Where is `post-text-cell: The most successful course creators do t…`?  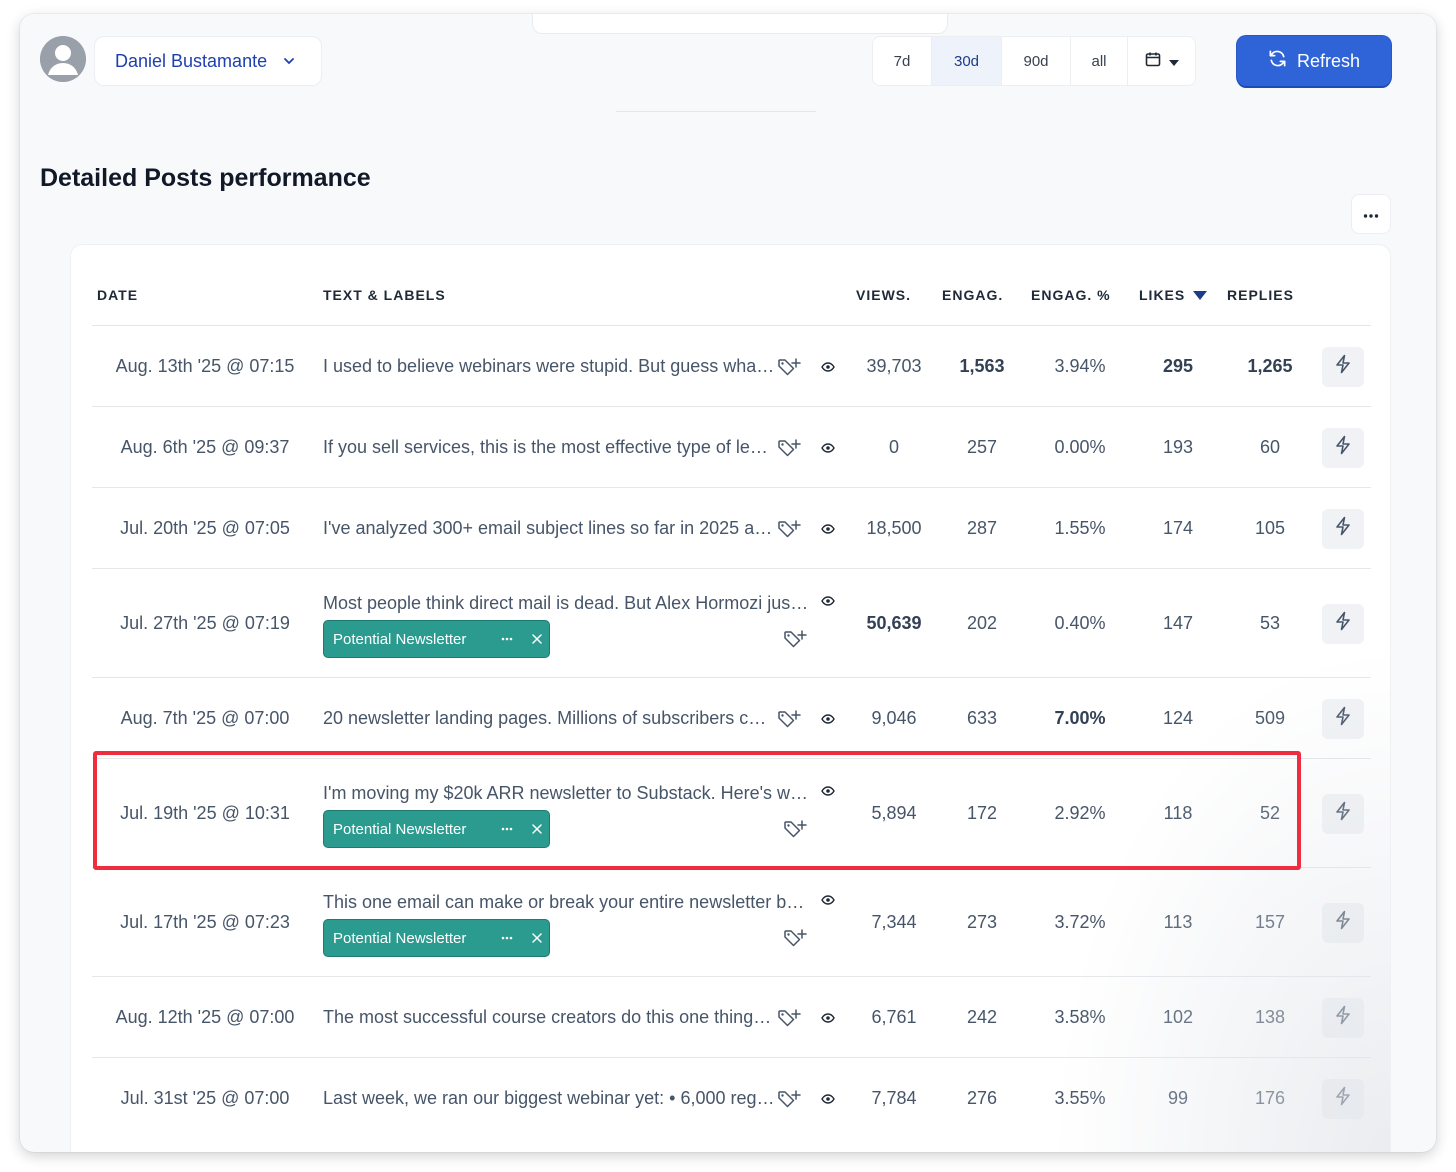
post-text-cell: The most successful course creators do t… is located at coordinates (549, 1017).